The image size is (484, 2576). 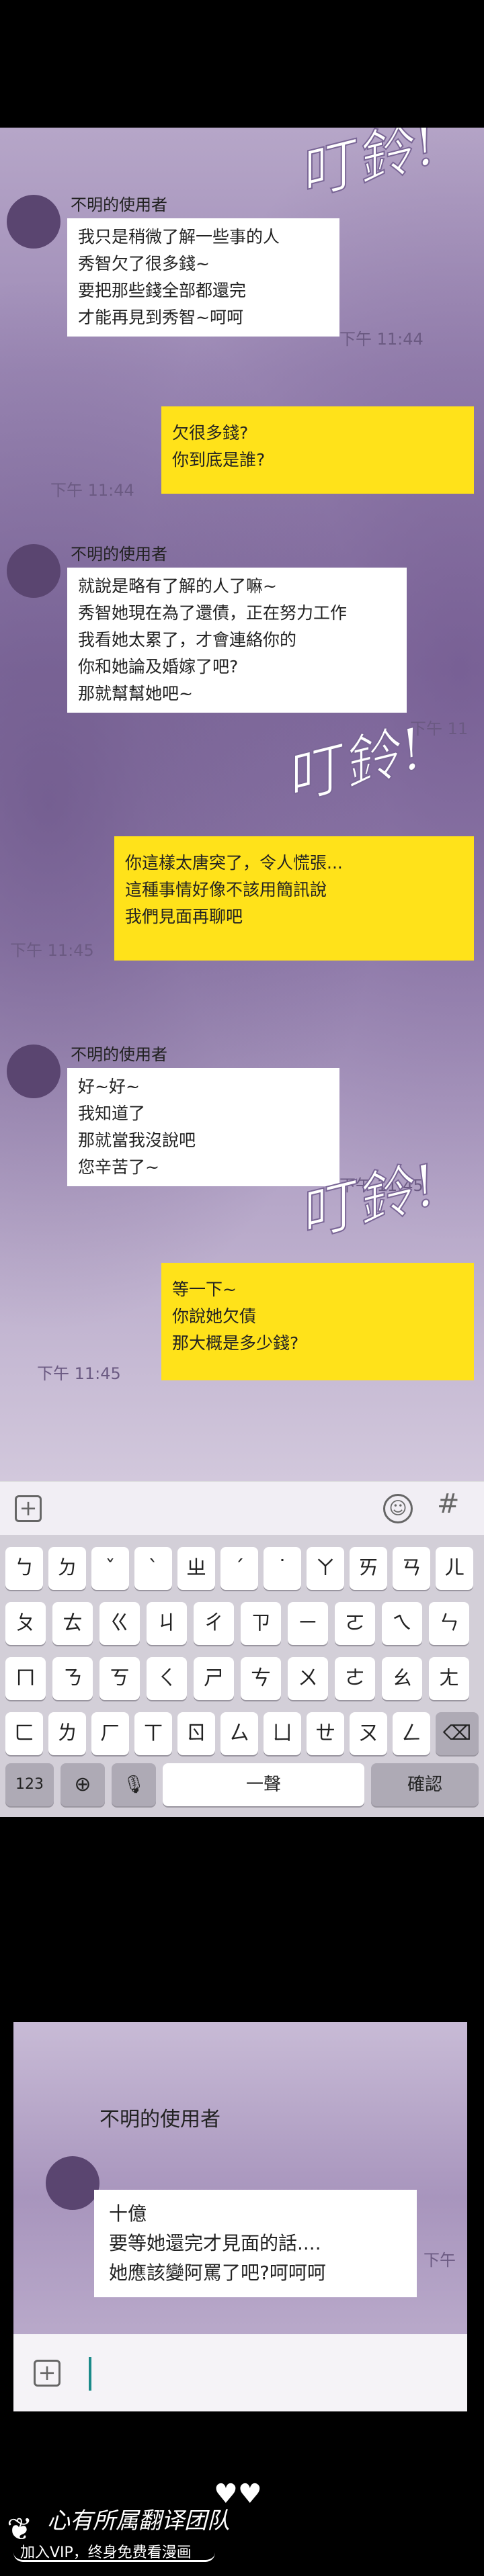 I want to click on keyboard-row: ㄈ ㄌ ㄏ ㄒ ㄖ ㄙ ㄩ ㄝ ㄡ ㄥ ⌫, so click(x=242, y=1733).